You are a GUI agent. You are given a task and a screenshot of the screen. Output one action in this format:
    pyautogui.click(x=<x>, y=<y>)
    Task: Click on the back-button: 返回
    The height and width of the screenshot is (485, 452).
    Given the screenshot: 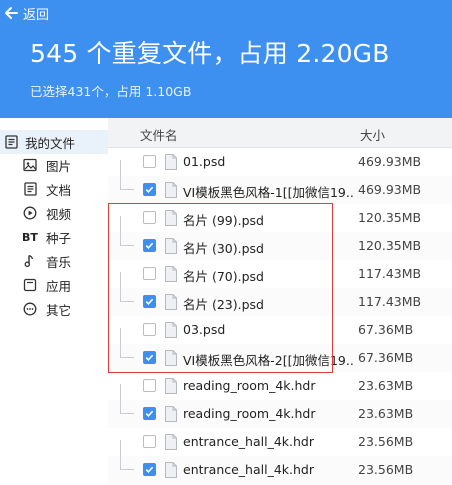 What is the action you would take?
    pyautogui.click(x=27, y=13)
    